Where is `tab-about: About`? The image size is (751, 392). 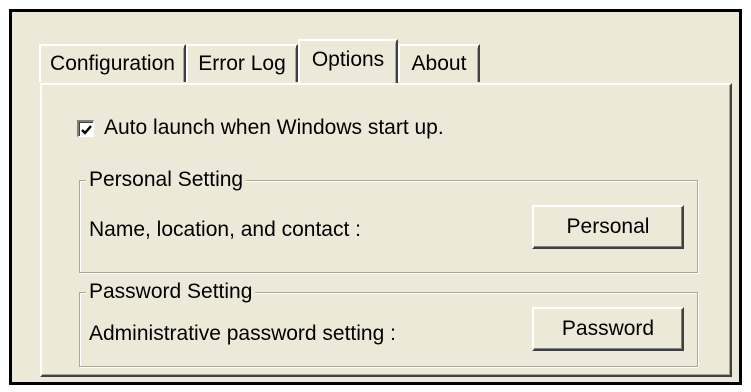
tab-about: About is located at coordinates (439, 63).